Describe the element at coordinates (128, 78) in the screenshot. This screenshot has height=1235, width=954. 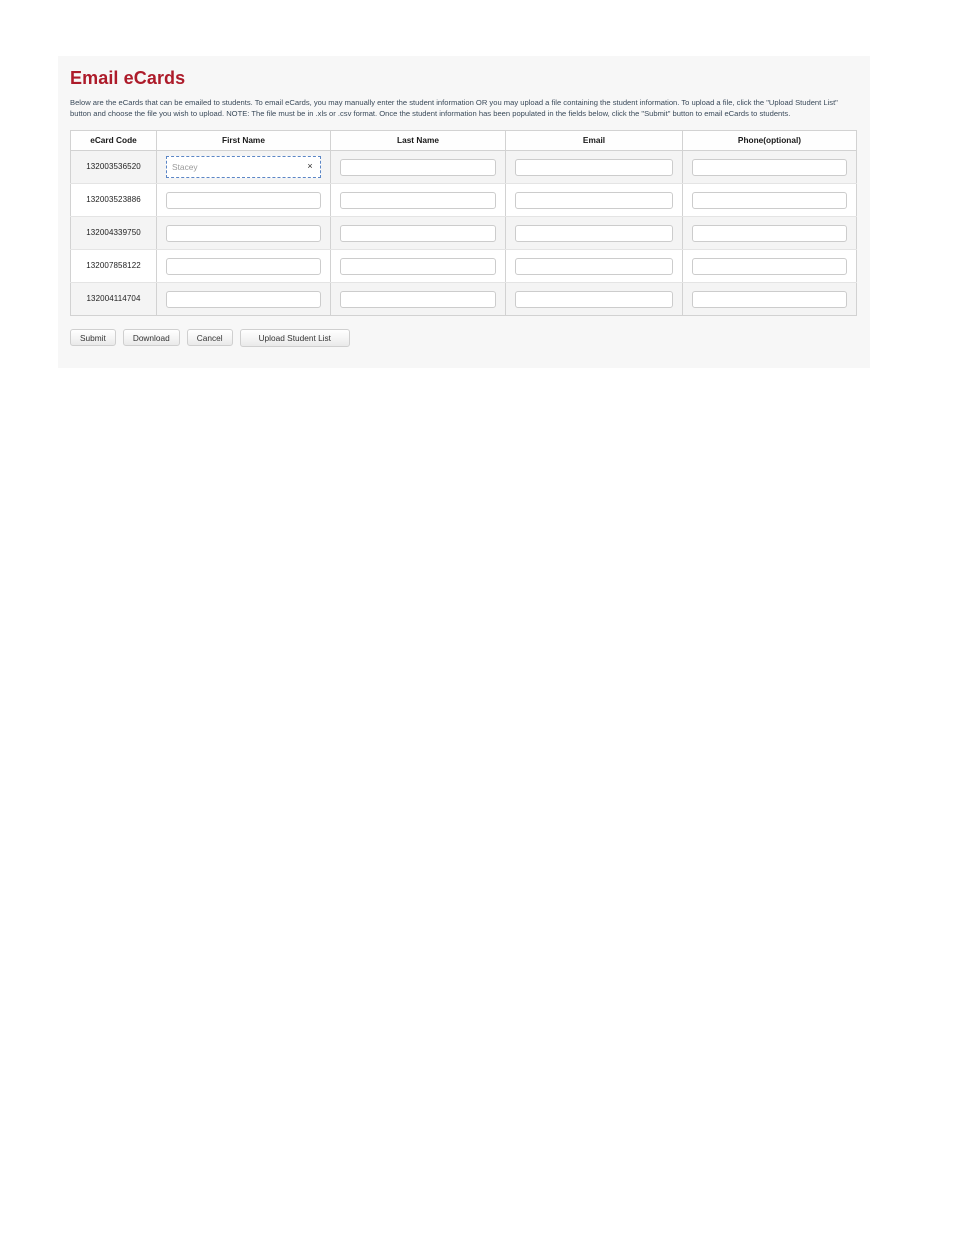
I see `page-title: Email eCards` at that location.